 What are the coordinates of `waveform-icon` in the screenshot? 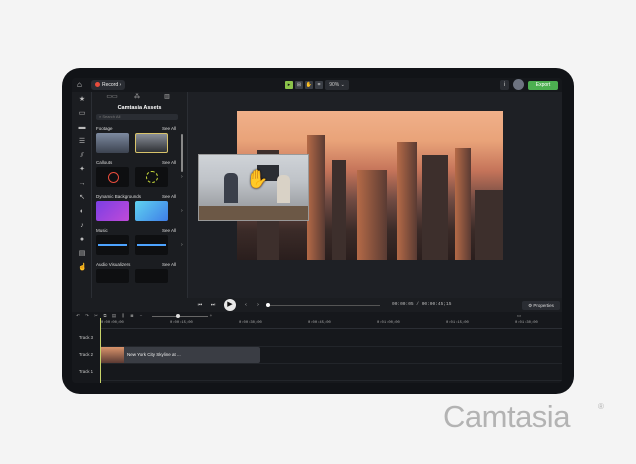 It's located at (151, 245).